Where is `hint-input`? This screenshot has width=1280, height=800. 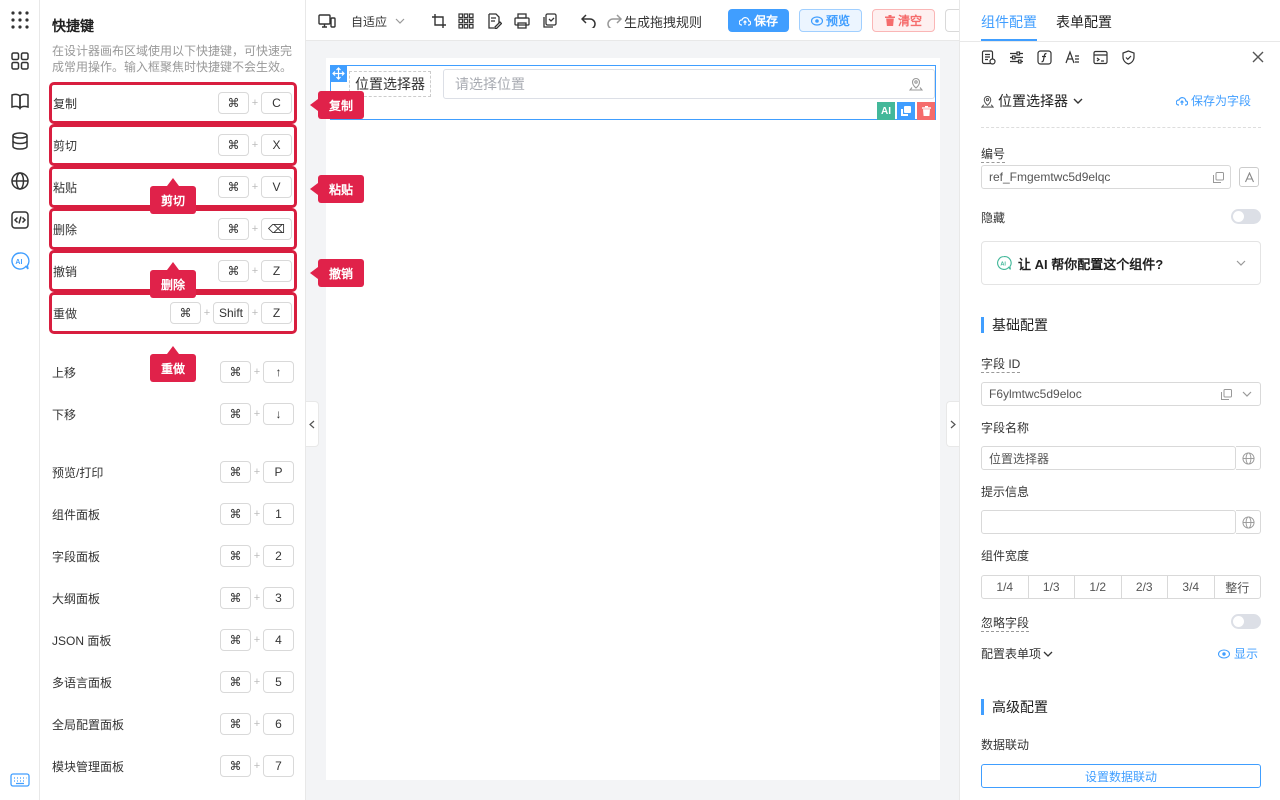 hint-input is located at coordinates (1108, 522).